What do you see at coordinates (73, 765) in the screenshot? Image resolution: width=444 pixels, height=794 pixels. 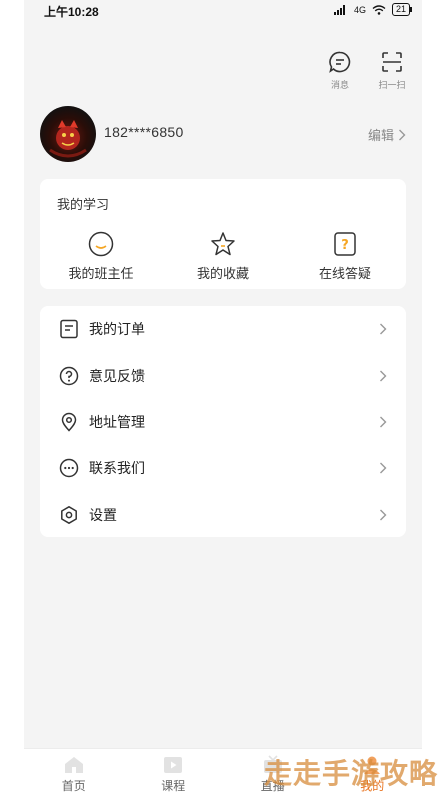 I see `home-icon` at bounding box center [73, 765].